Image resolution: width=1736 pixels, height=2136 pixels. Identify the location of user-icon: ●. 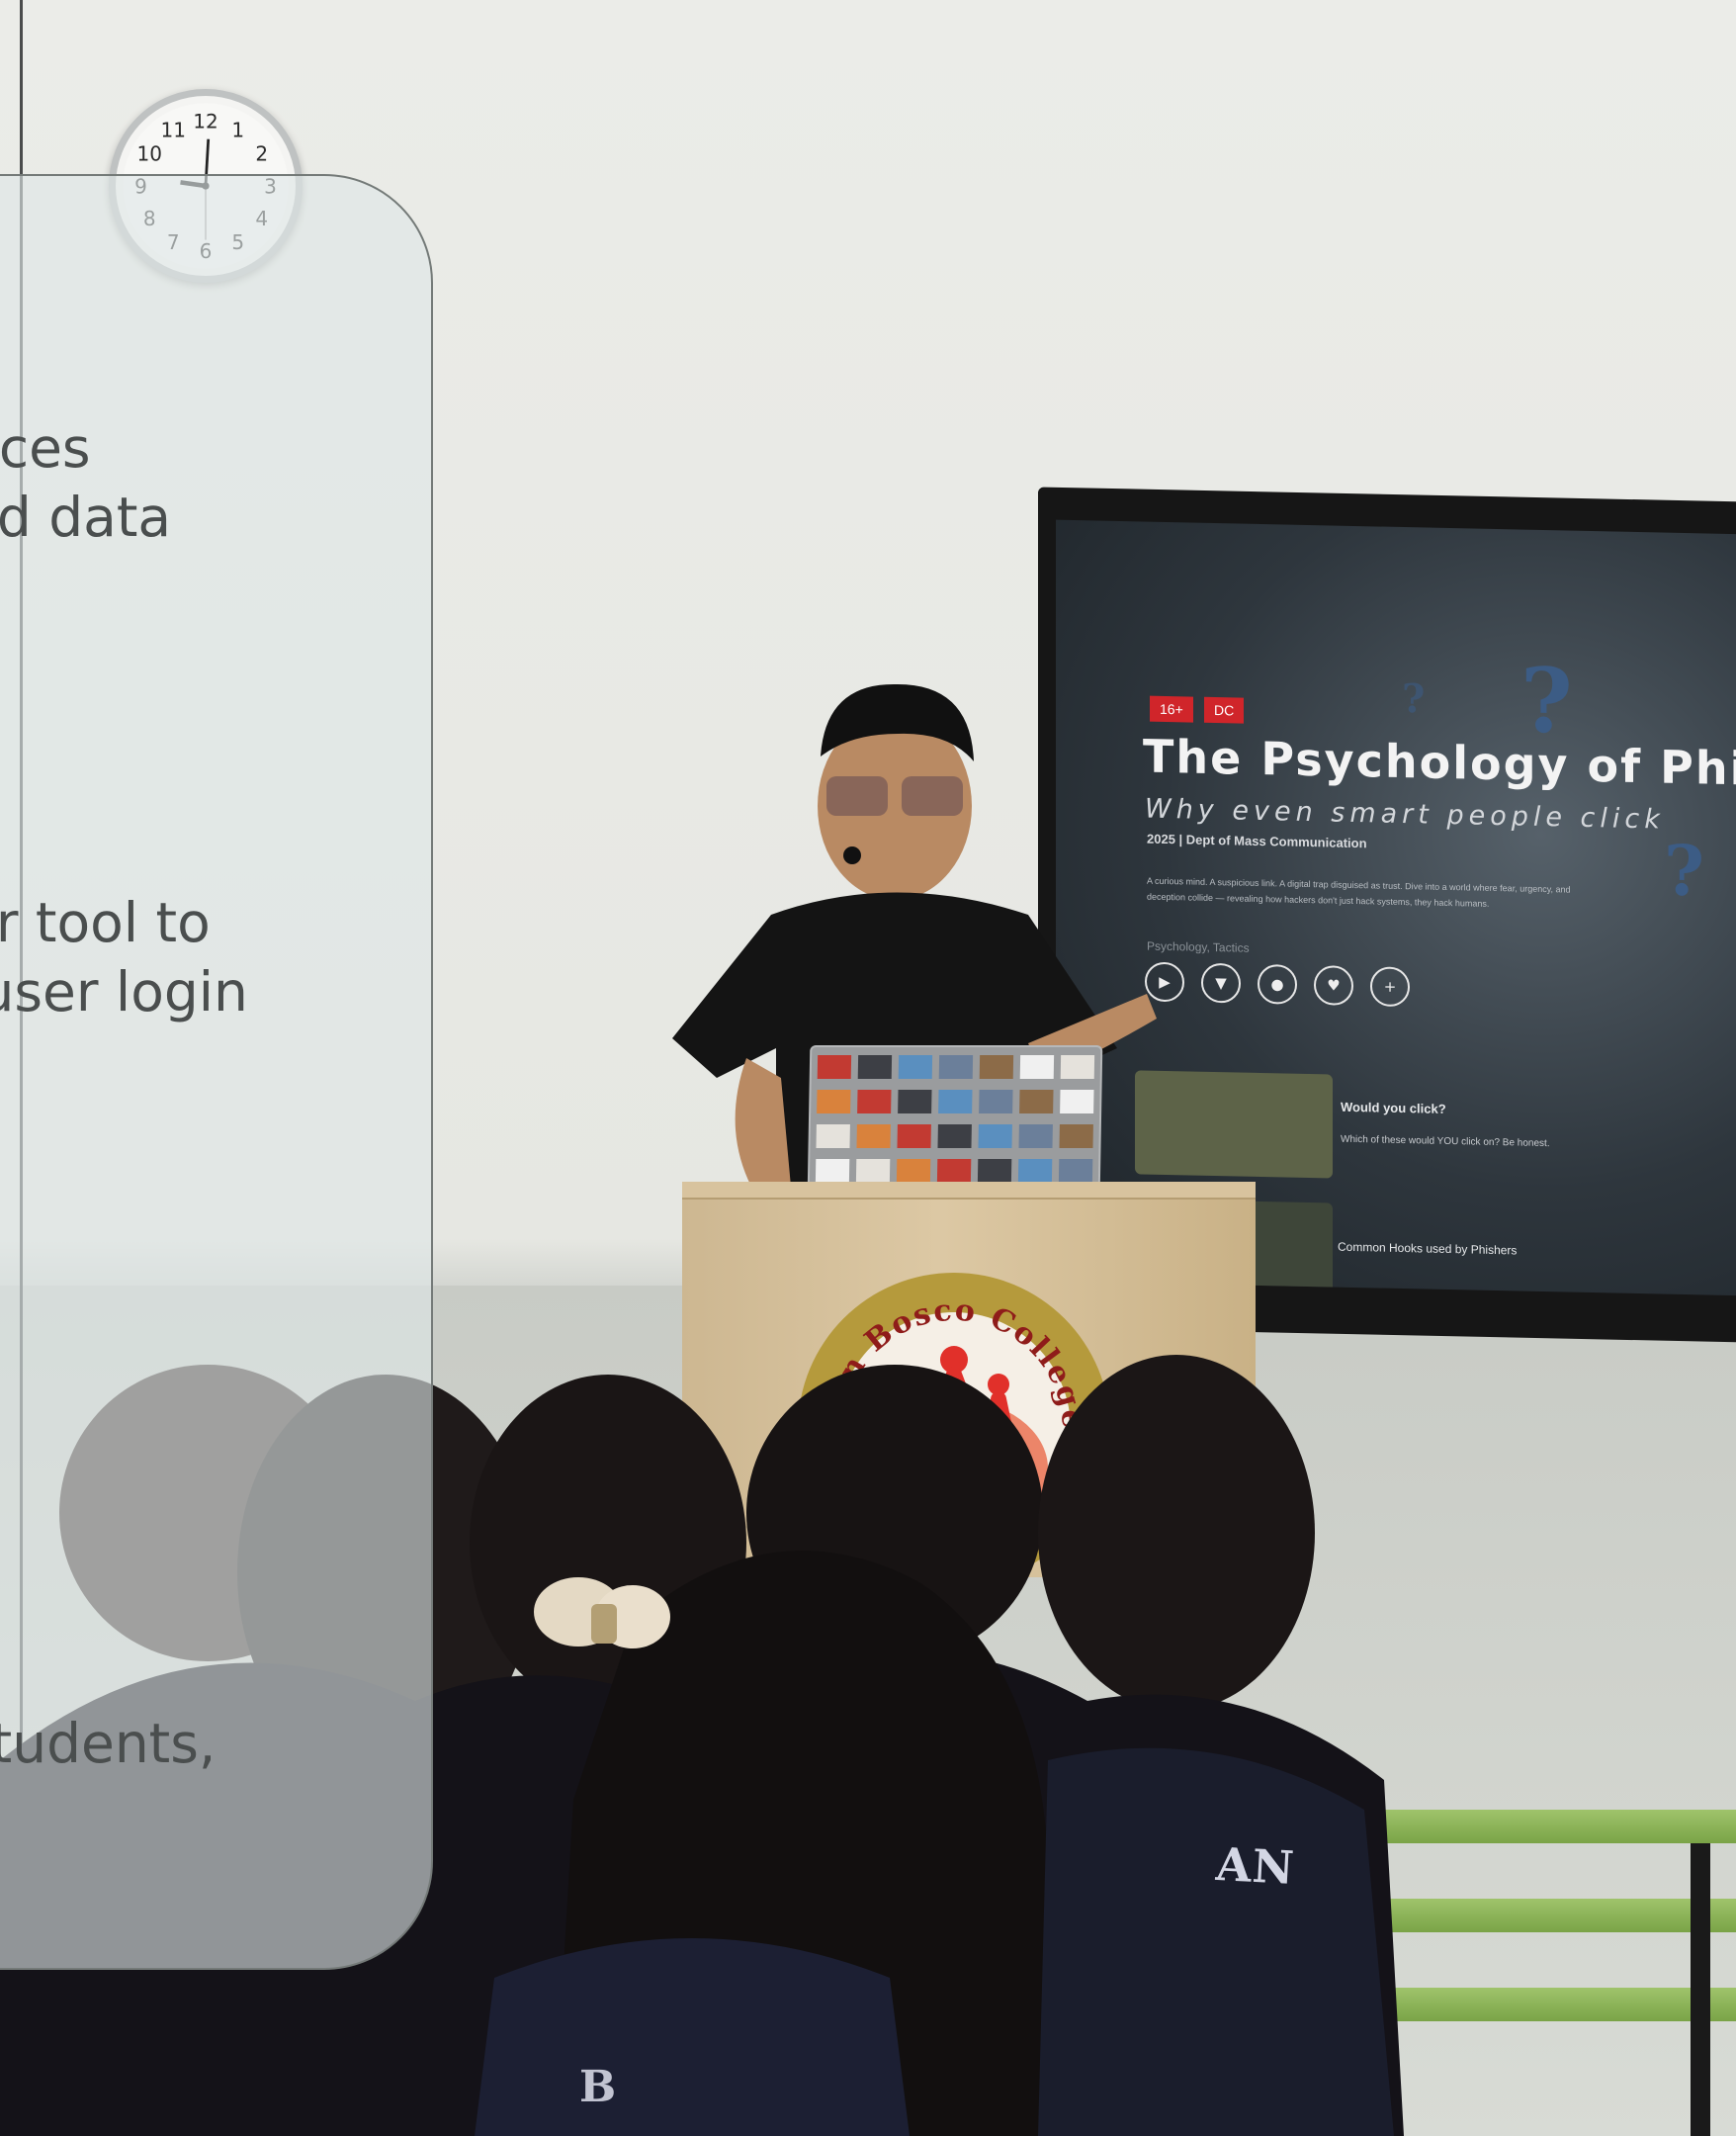
(1277, 984).